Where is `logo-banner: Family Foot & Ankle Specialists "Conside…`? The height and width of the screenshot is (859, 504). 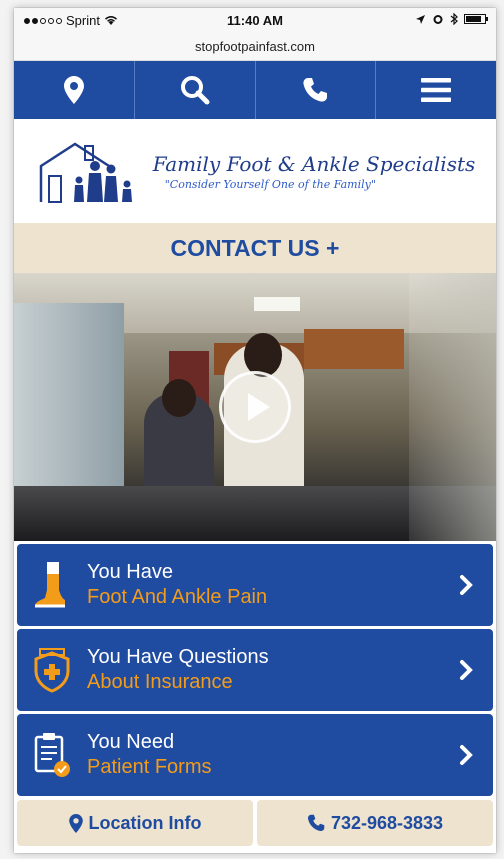 logo-banner: Family Foot & Ankle Specialists "Conside… is located at coordinates (255, 171).